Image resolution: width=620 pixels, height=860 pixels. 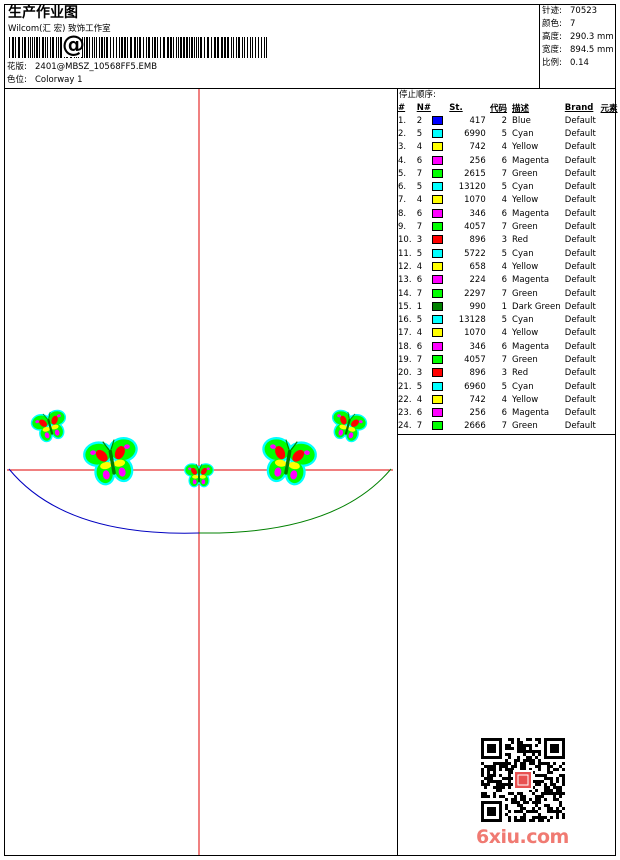 I want to click on table-row: 12. 4 658 4 Yellow Default, so click(x=509, y=266).